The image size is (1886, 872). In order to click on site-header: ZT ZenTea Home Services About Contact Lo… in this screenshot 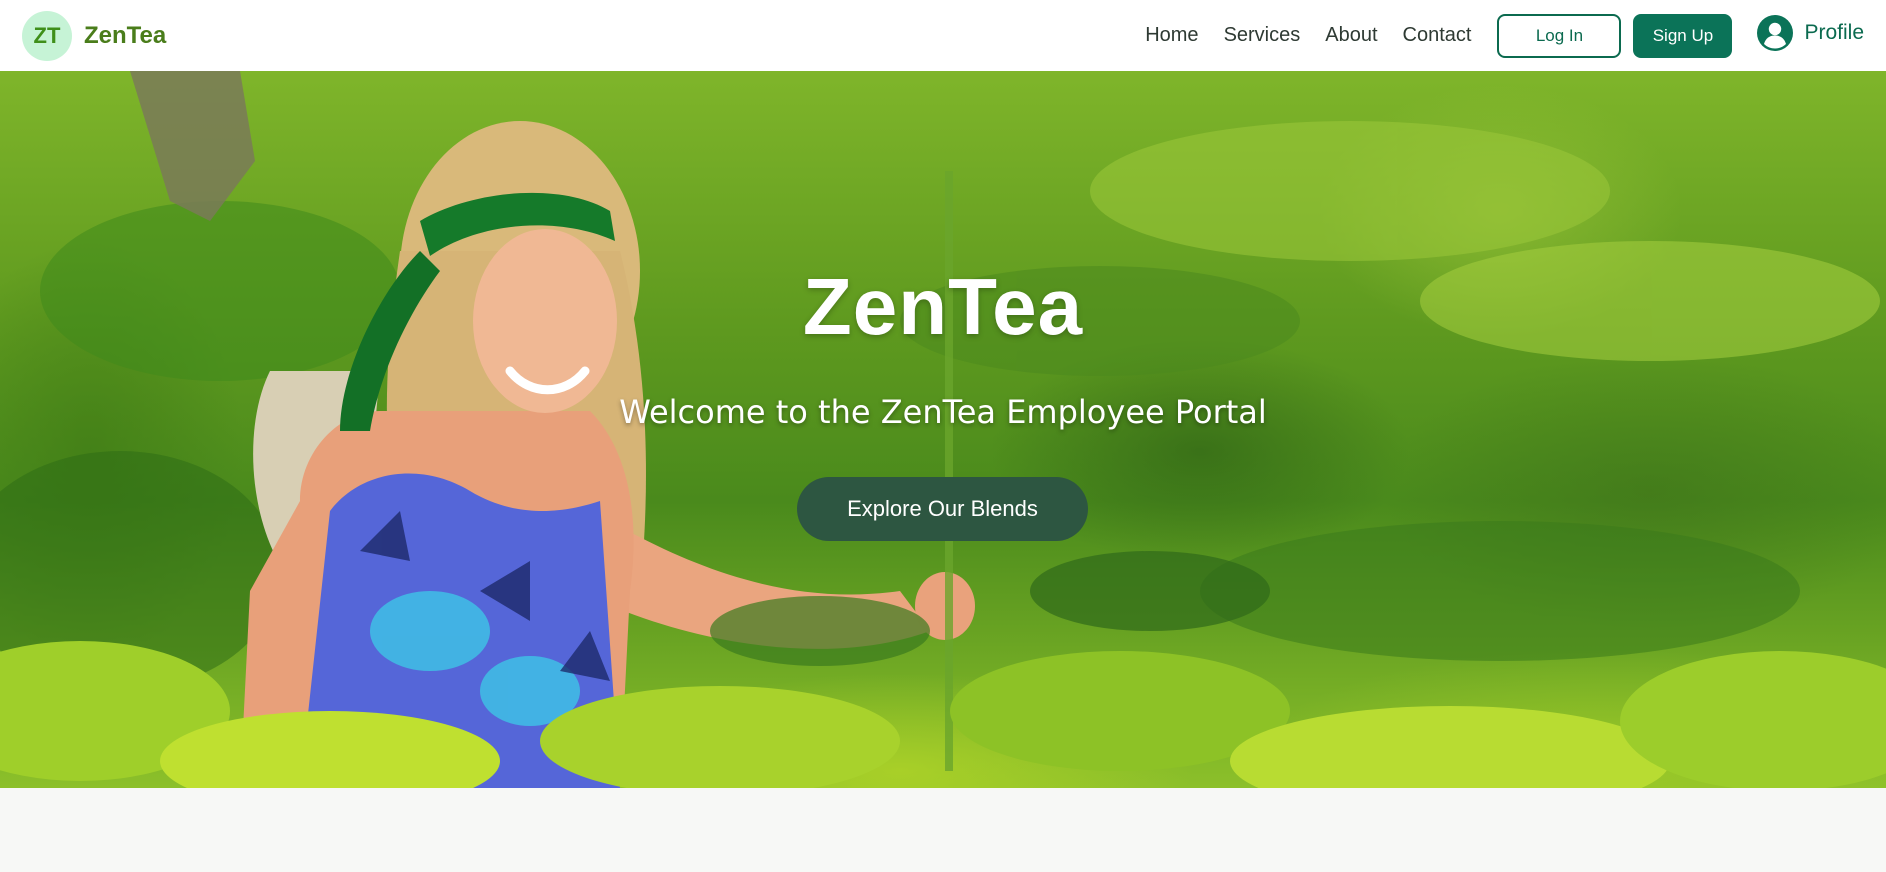, I will do `click(943, 35)`.